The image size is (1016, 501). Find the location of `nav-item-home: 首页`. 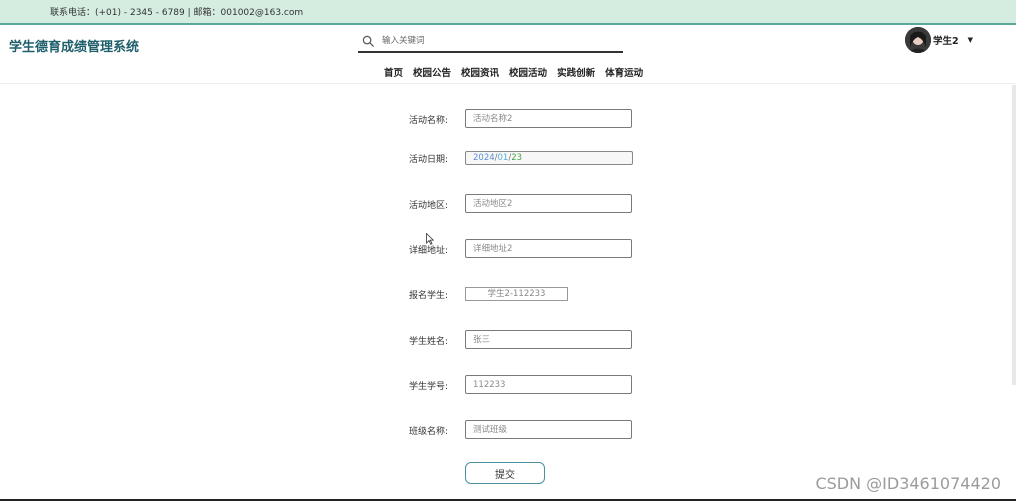

nav-item-home: 首页 is located at coordinates (393, 72).